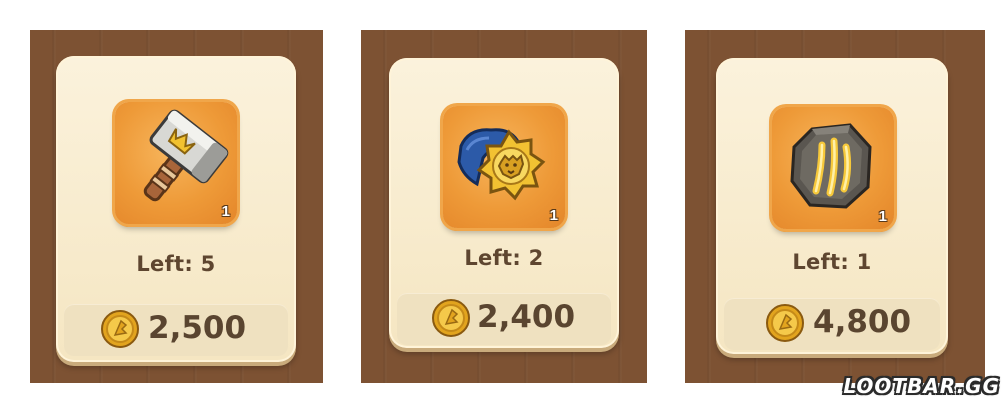 This screenshot has width=1008, height=407. I want to click on price-button: 4,800, so click(832, 324).